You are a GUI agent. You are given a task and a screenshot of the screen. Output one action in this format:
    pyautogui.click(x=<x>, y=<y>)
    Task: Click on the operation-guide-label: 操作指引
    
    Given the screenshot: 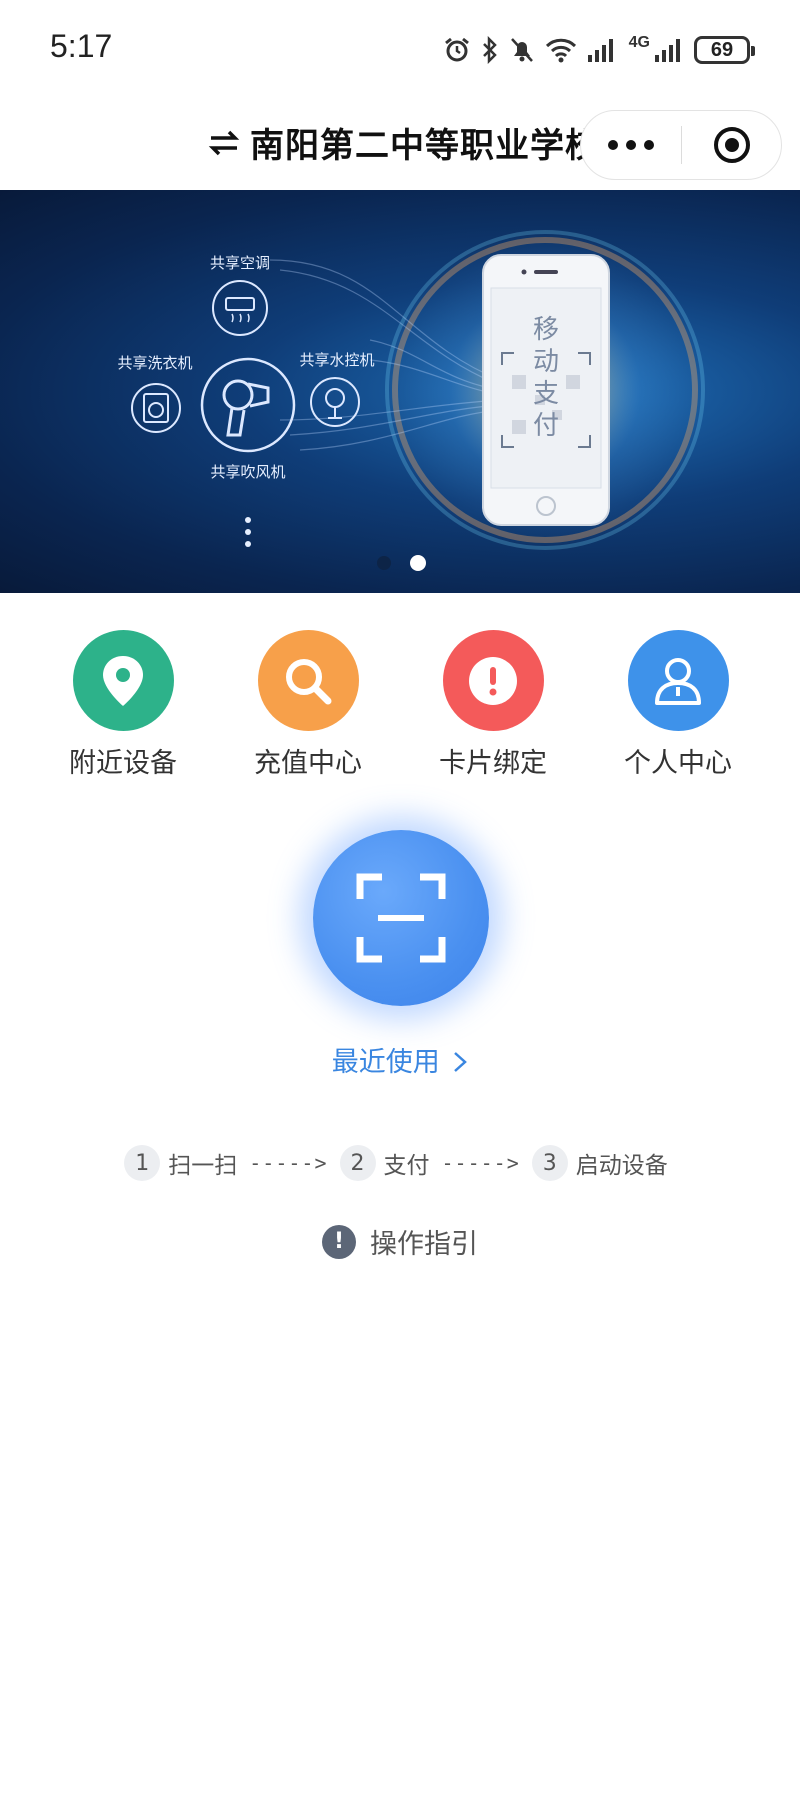 What is the action you would take?
    pyautogui.click(x=424, y=1244)
    